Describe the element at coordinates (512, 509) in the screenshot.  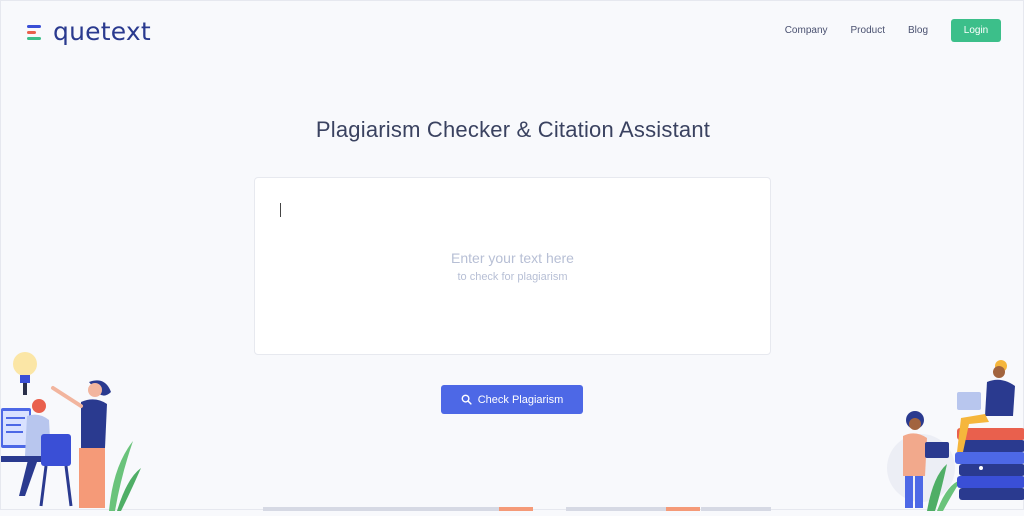
I see `bottom-strip` at that location.